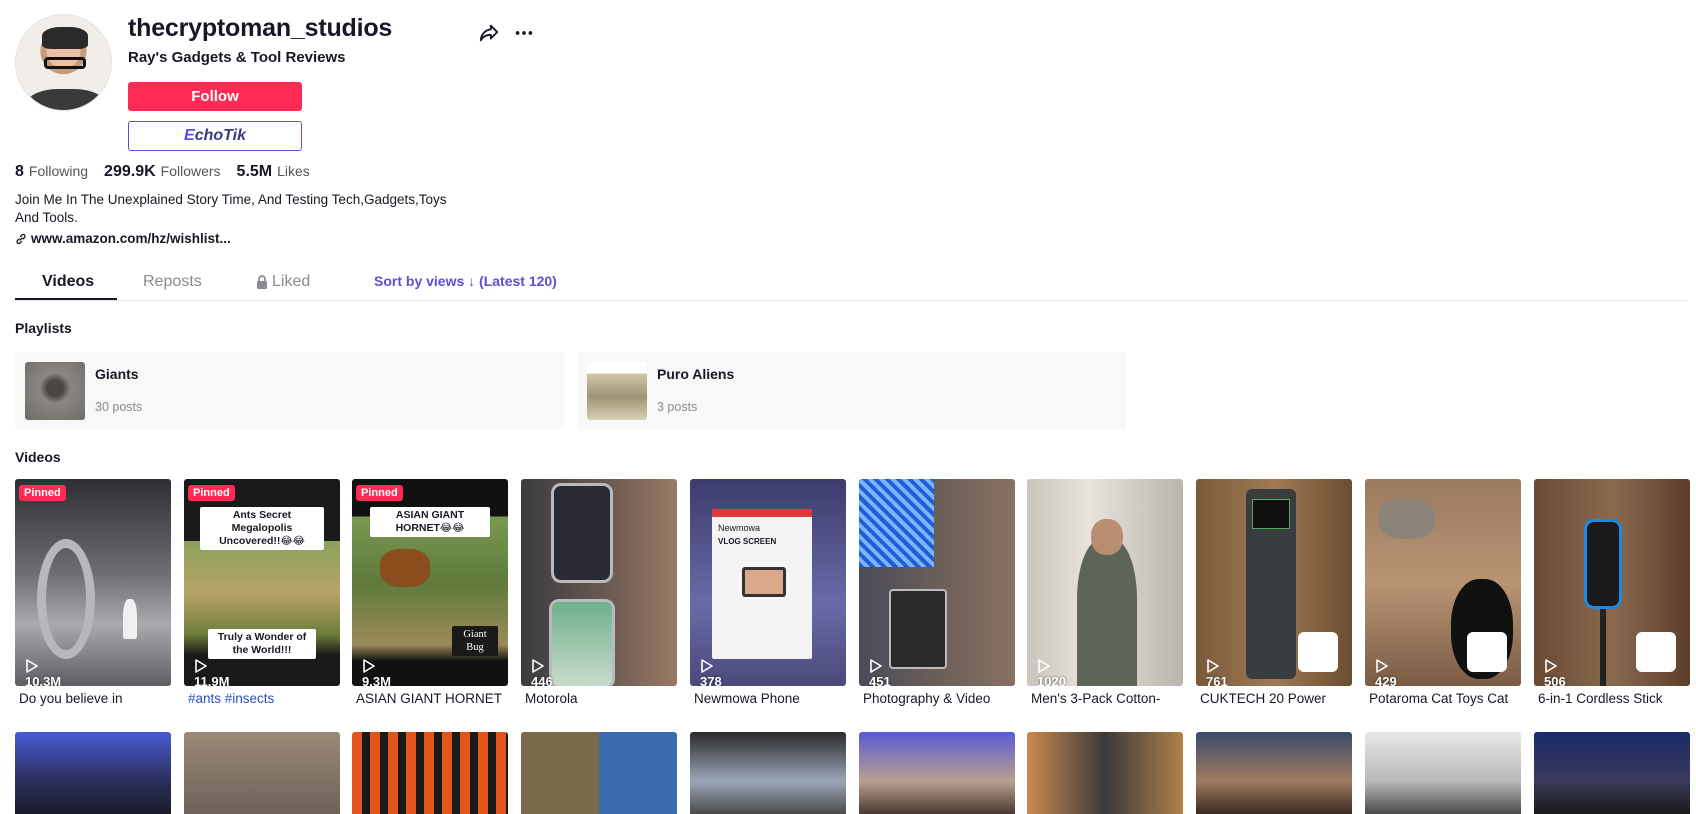 The height and width of the screenshot is (814, 1696). Describe the element at coordinates (117, 374) in the screenshot. I see `playlist-name: Giants` at that location.